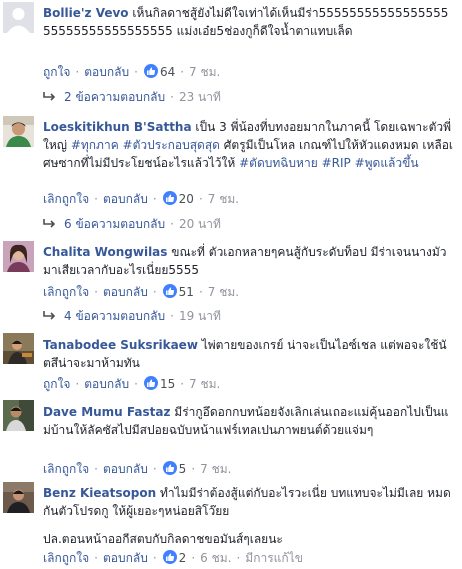 This screenshot has width=462, height=569. I want to click on comment-author: Bollie'z Vevo, so click(86, 13).